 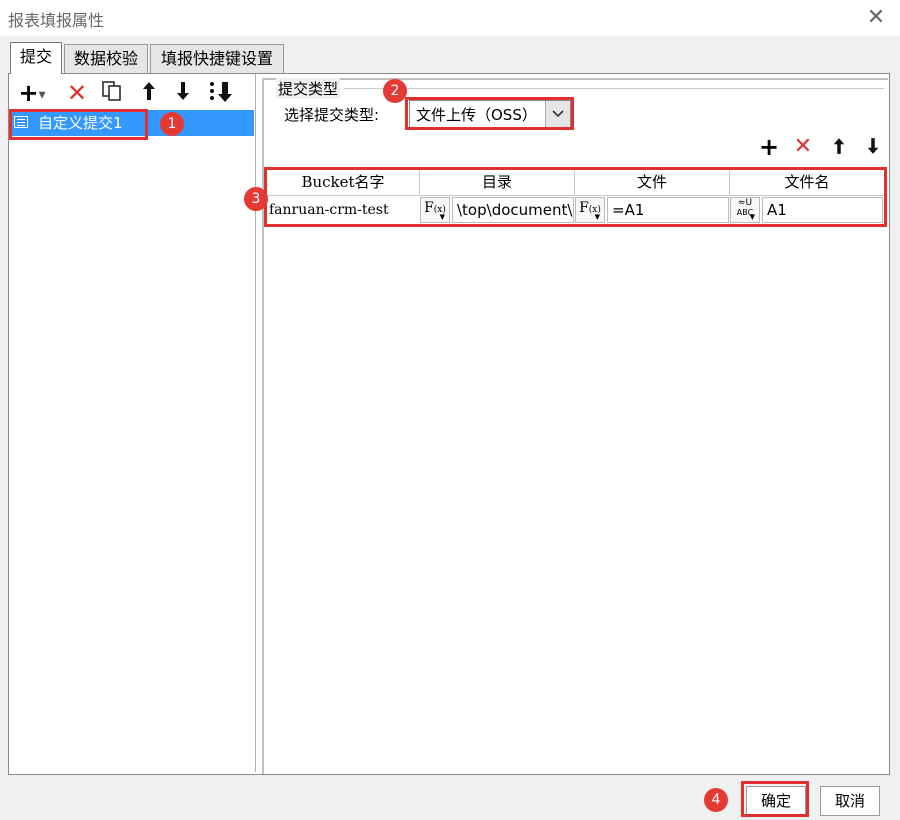 What do you see at coordinates (112, 93) in the screenshot?
I see `copy-icon` at bounding box center [112, 93].